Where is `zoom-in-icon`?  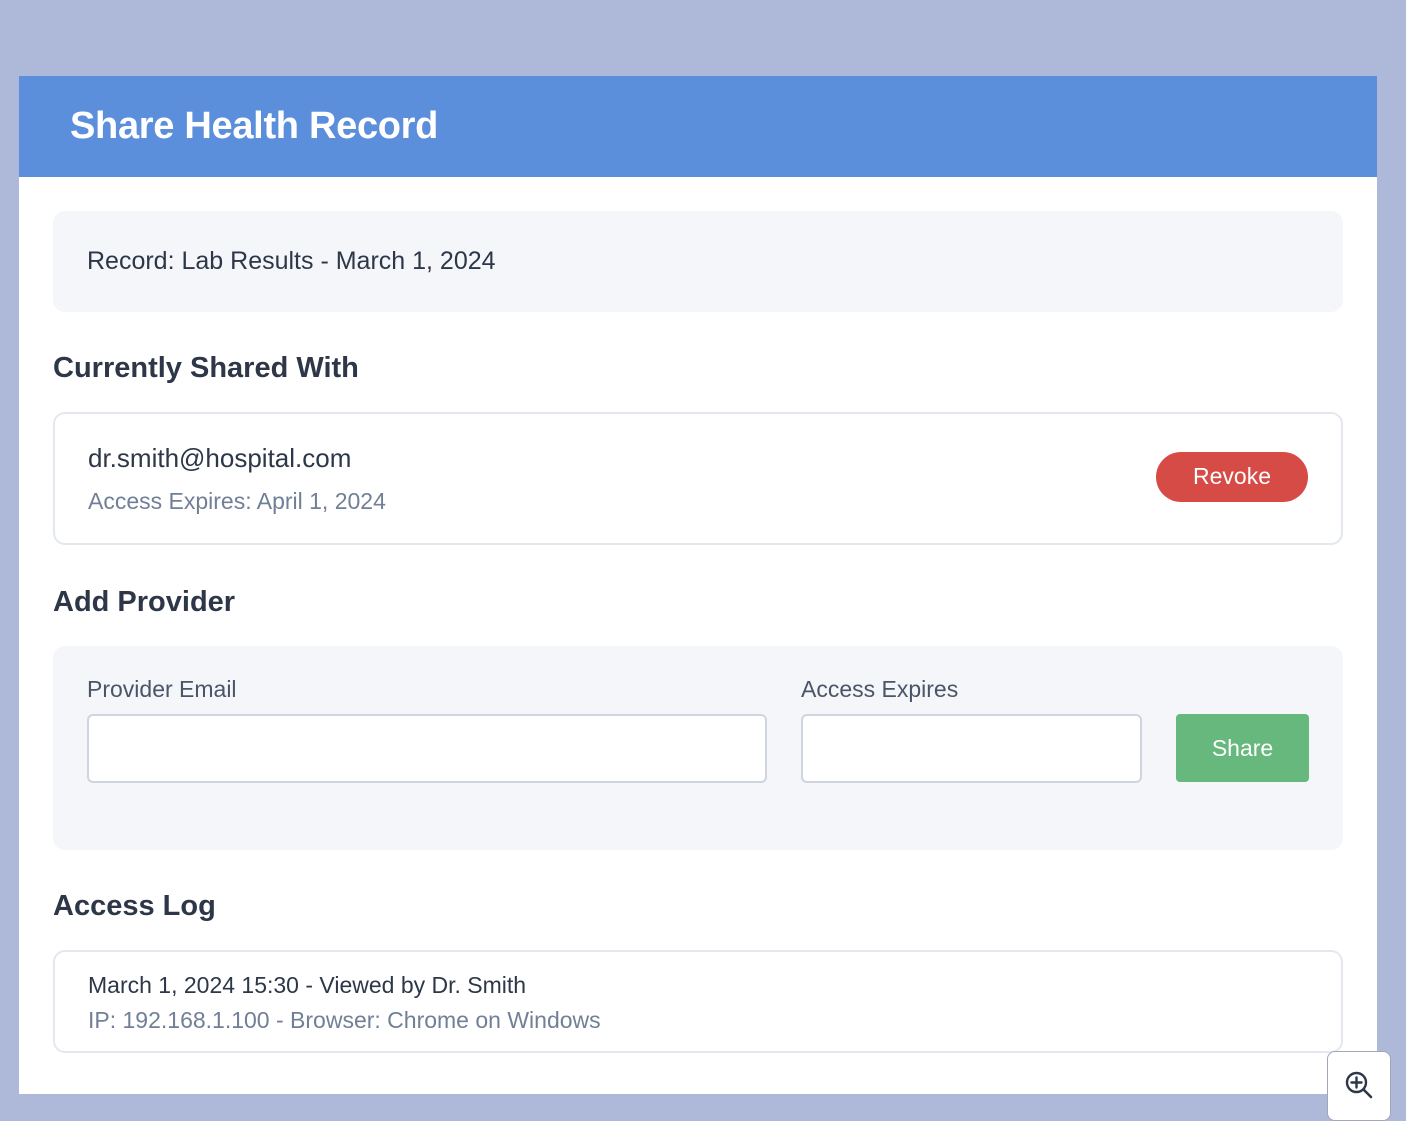 zoom-in-icon is located at coordinates (1359, 1085).